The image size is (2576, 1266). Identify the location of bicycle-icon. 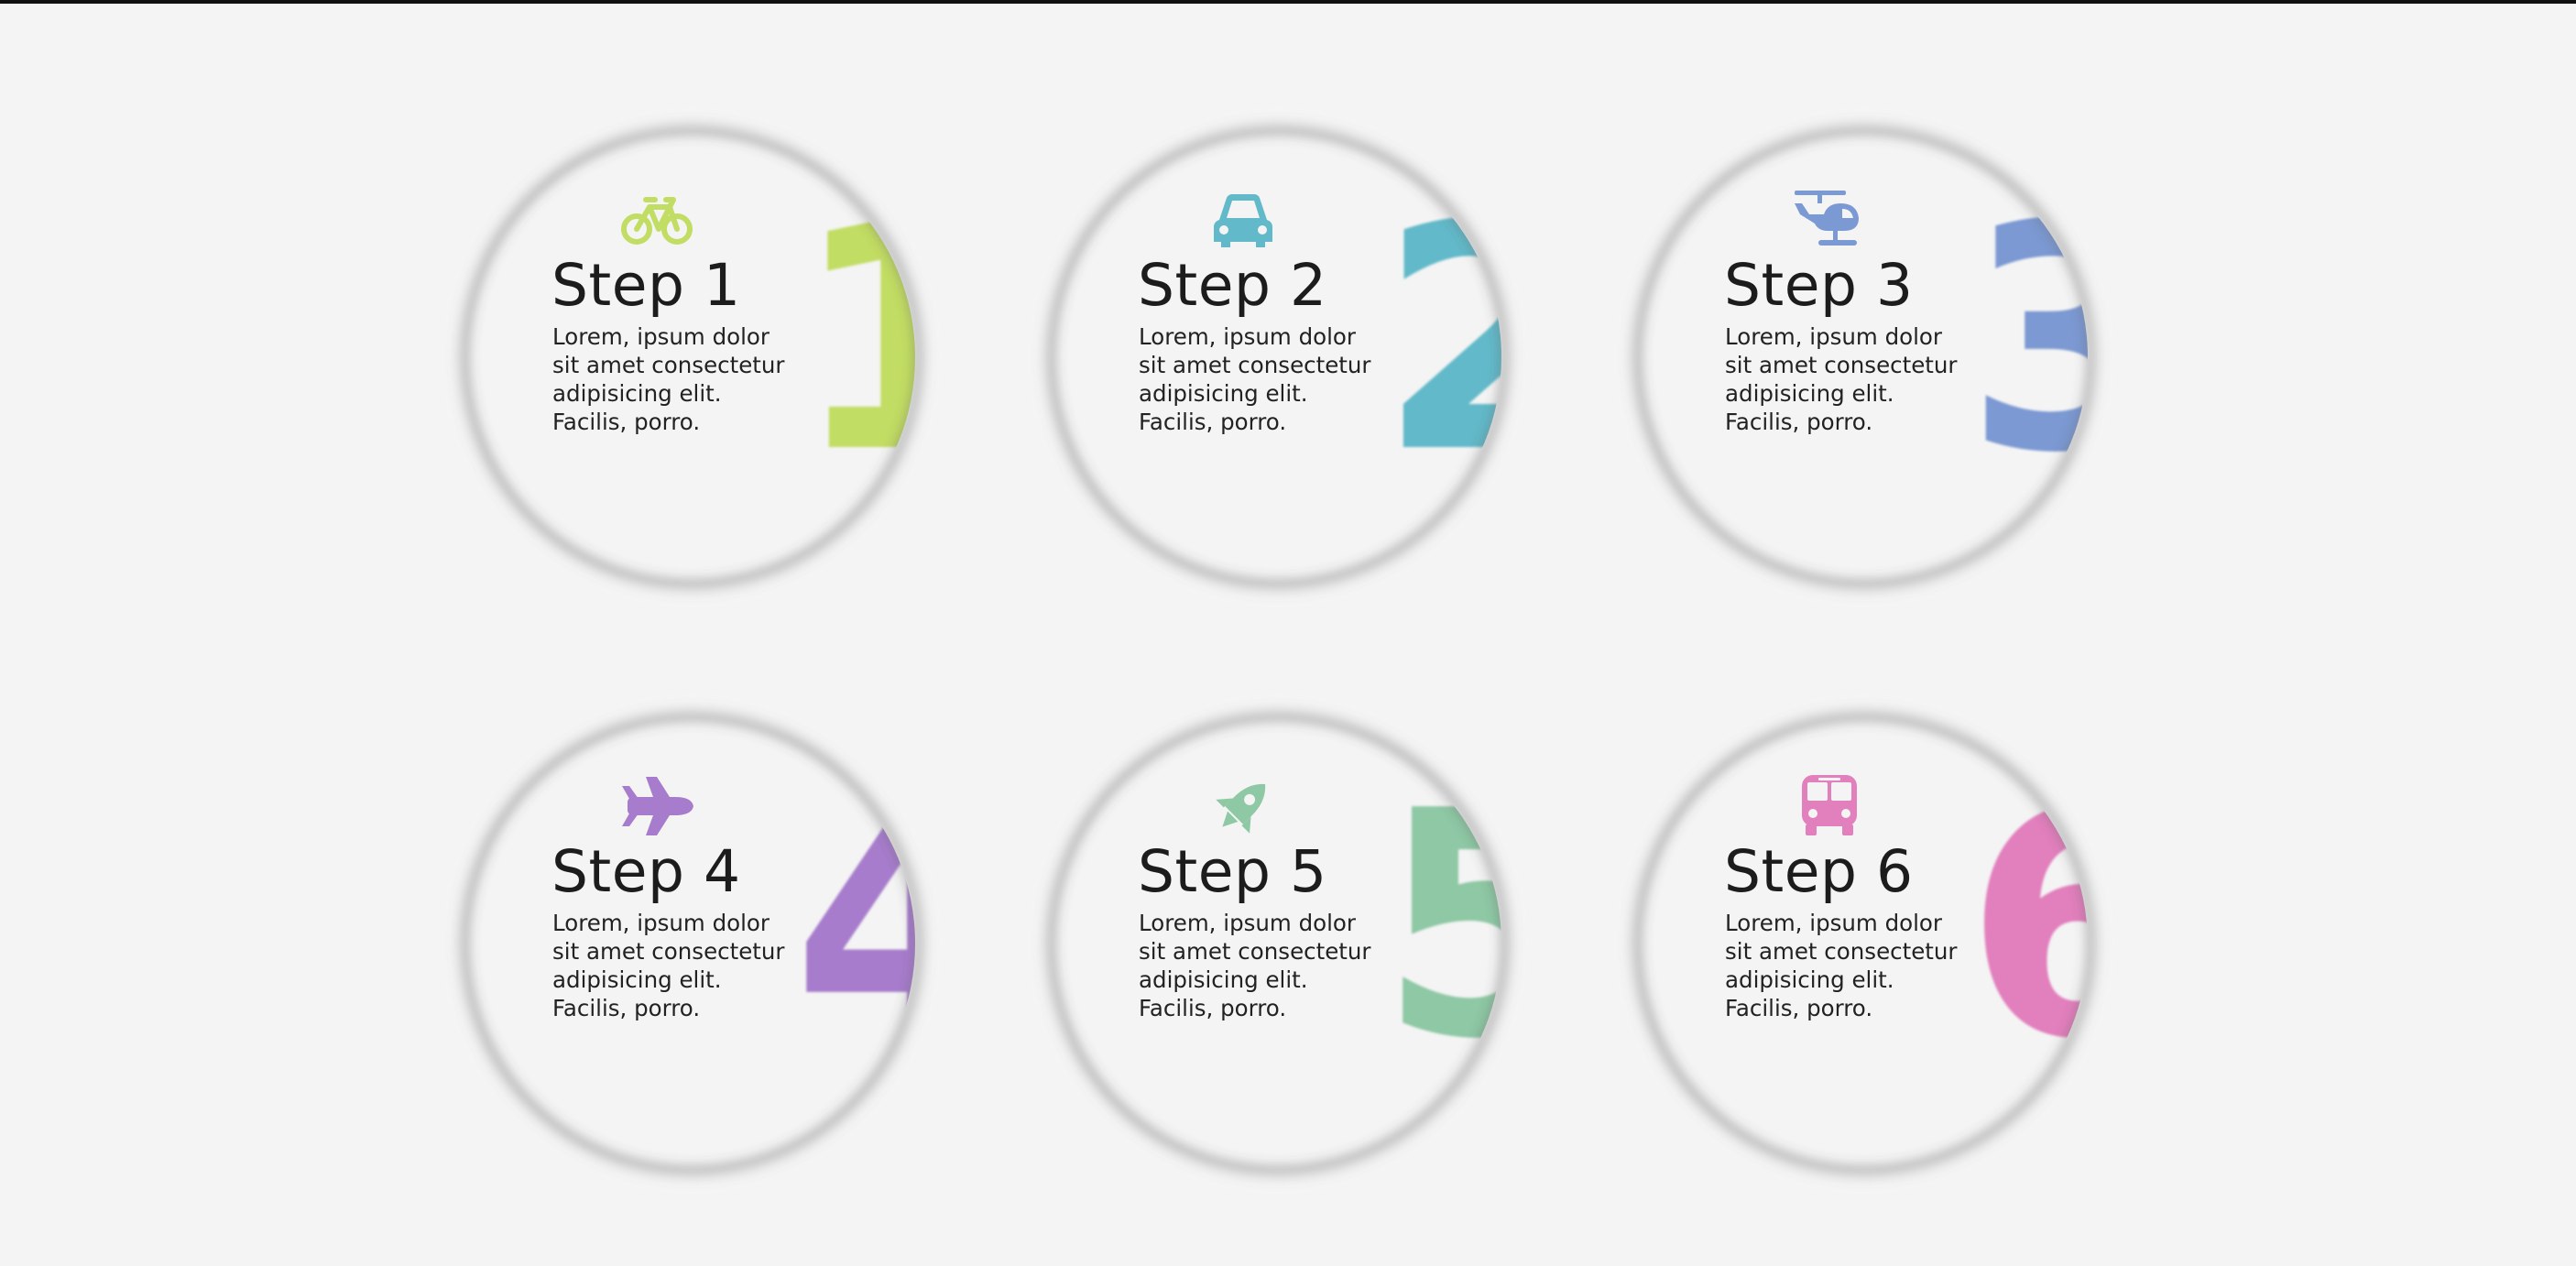
(657, 220).